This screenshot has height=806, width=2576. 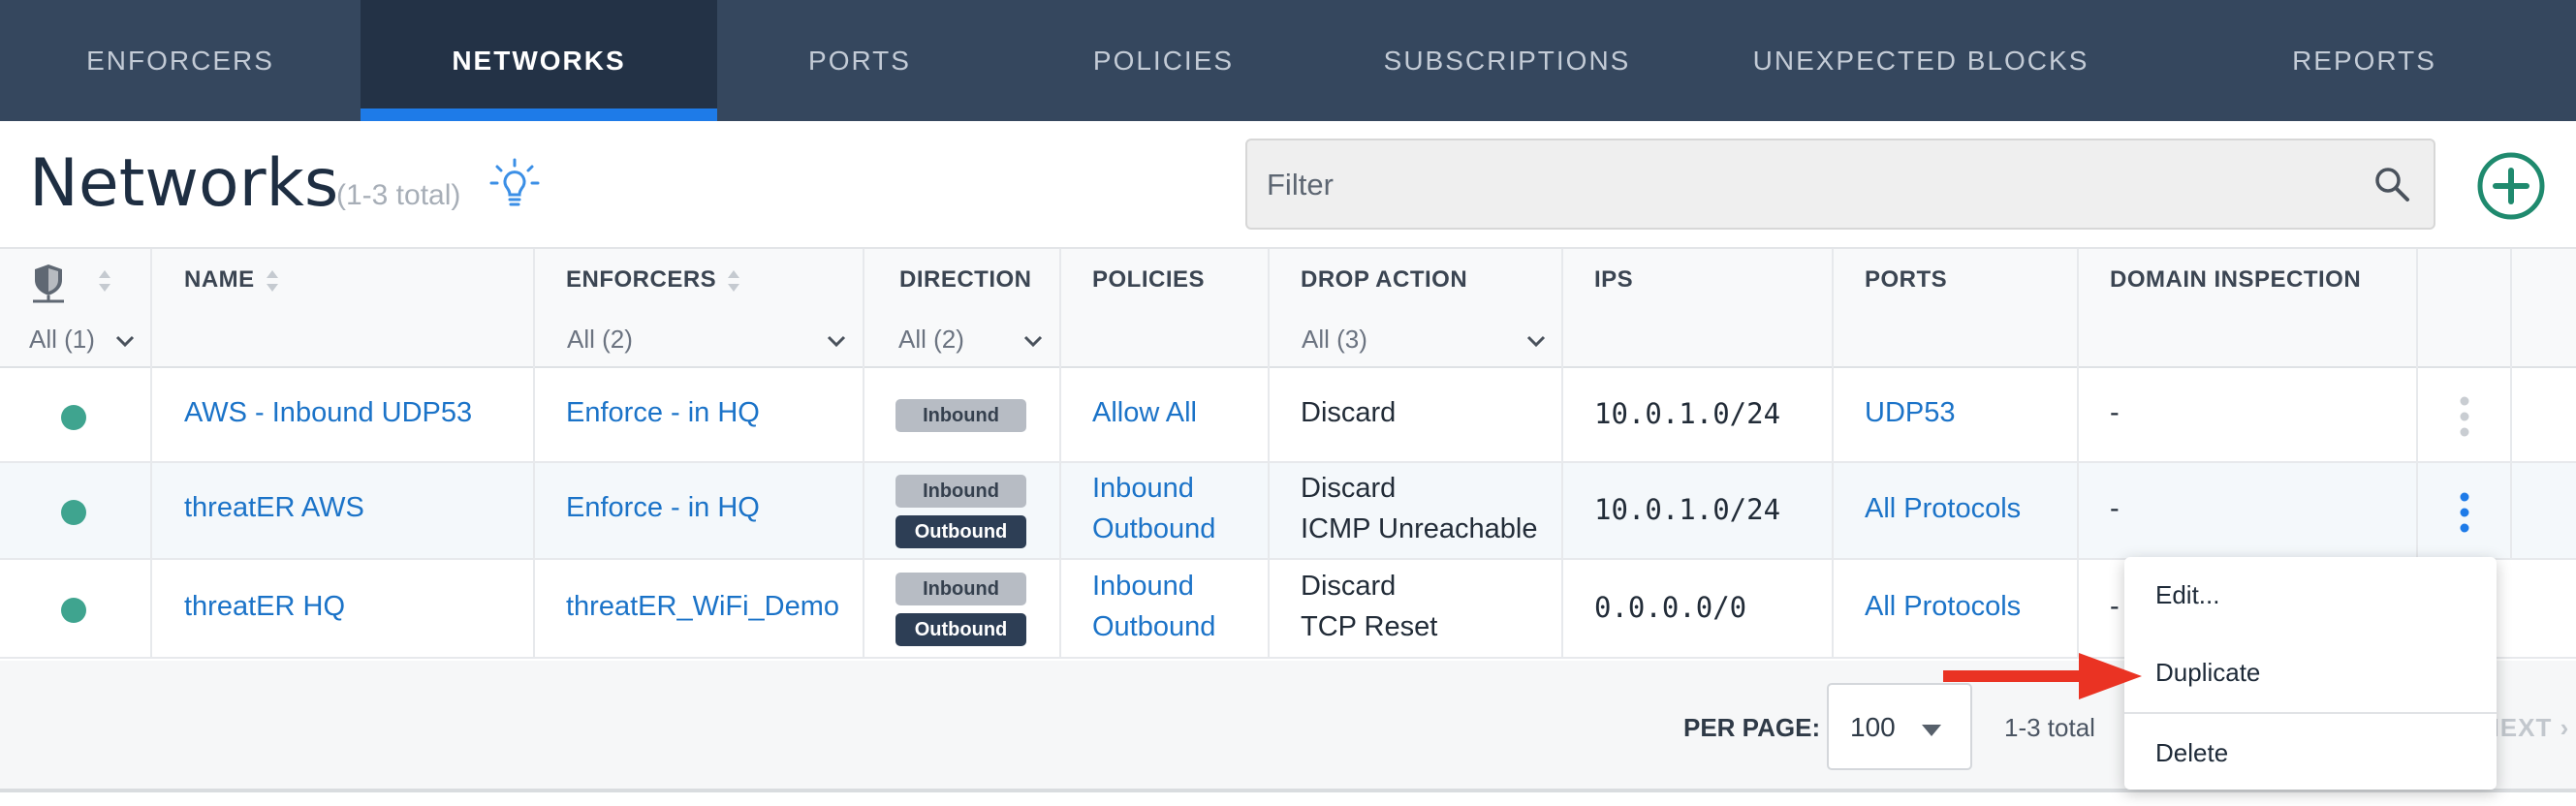 I want to click on policy-link: Allow All, so click(x=1144, y=413).